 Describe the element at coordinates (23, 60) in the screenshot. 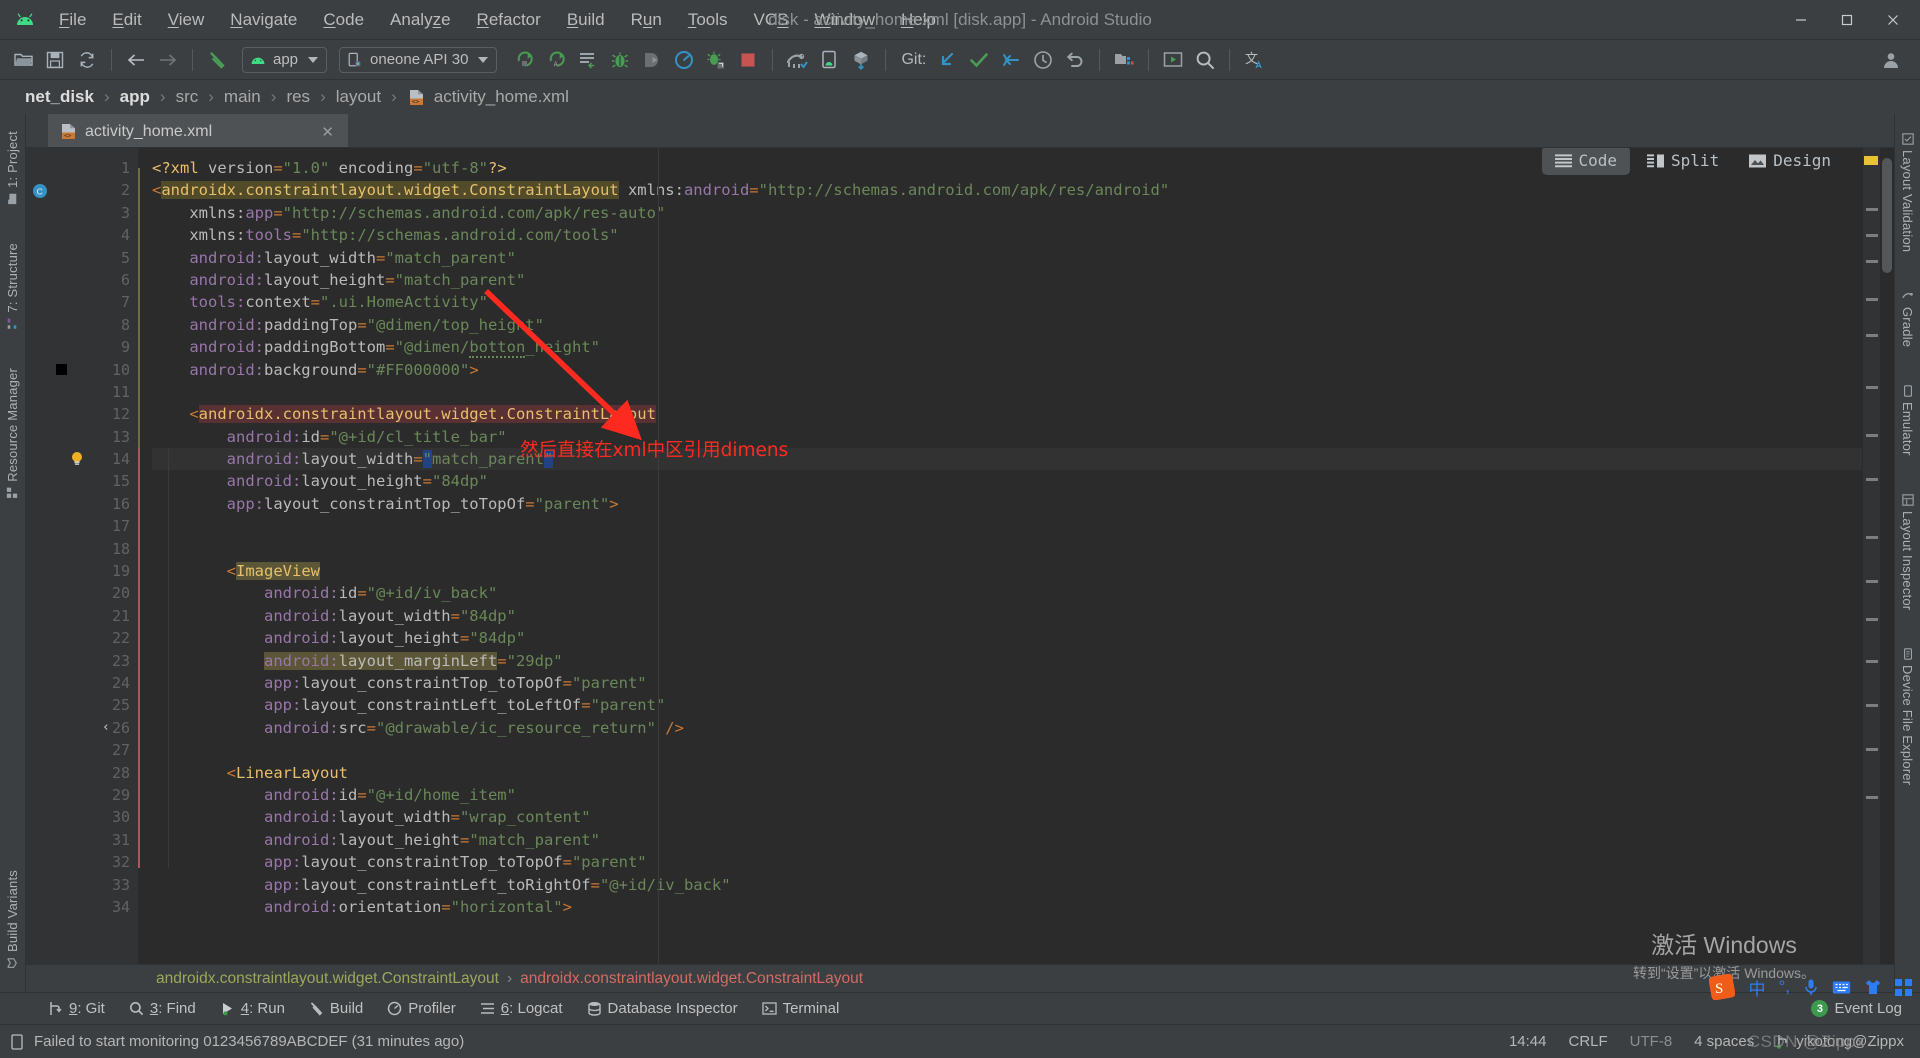

I see `folder-open-icon` at that location.